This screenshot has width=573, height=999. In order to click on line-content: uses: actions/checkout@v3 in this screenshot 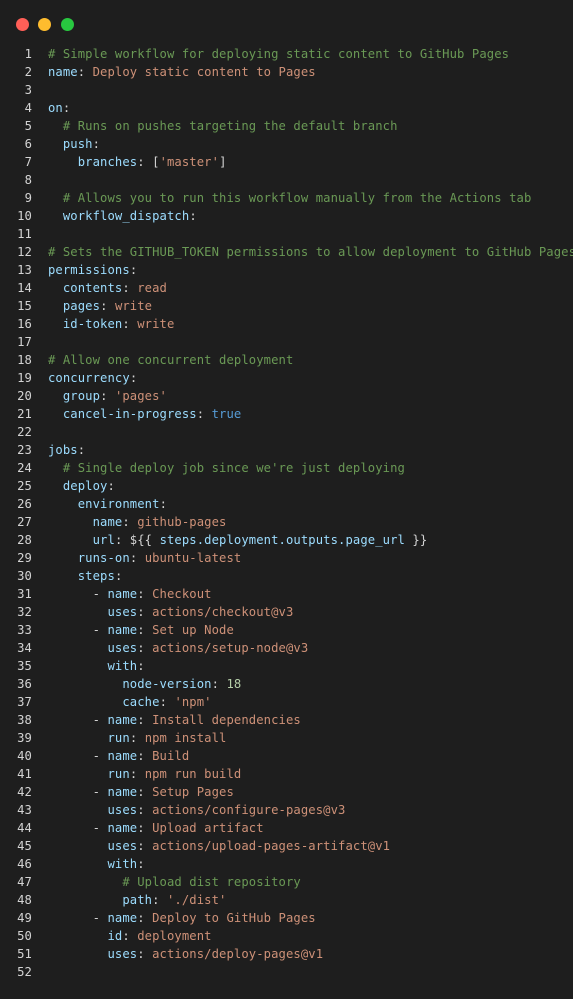, I will do `click(171, 612)`.